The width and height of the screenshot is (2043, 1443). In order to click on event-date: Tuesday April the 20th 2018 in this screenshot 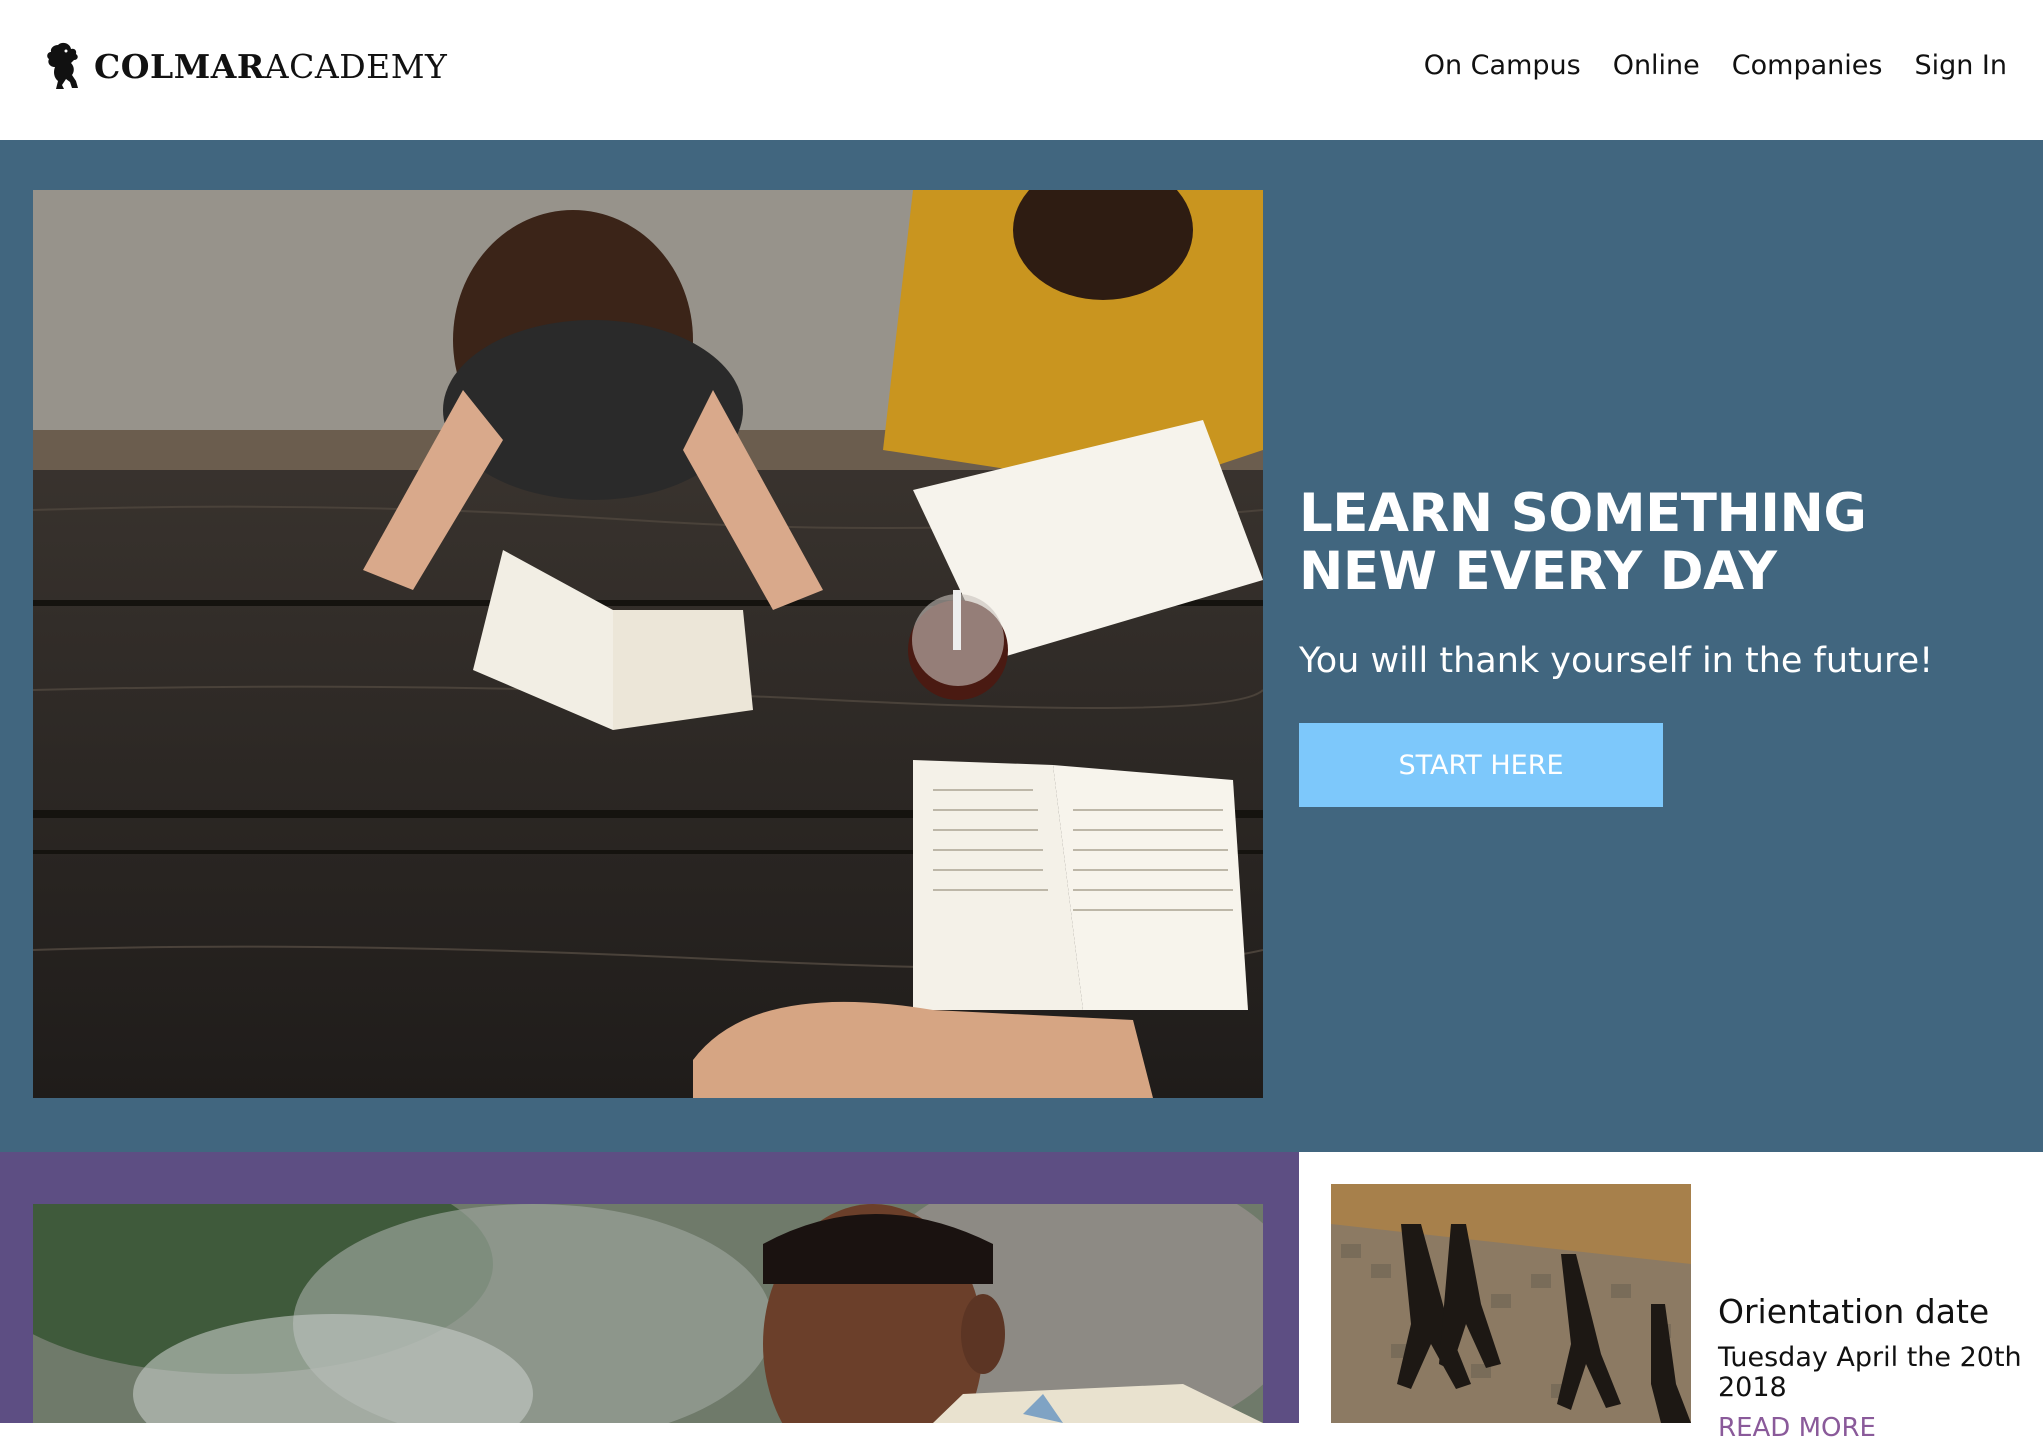, I will do `click(1870, 1372)`.